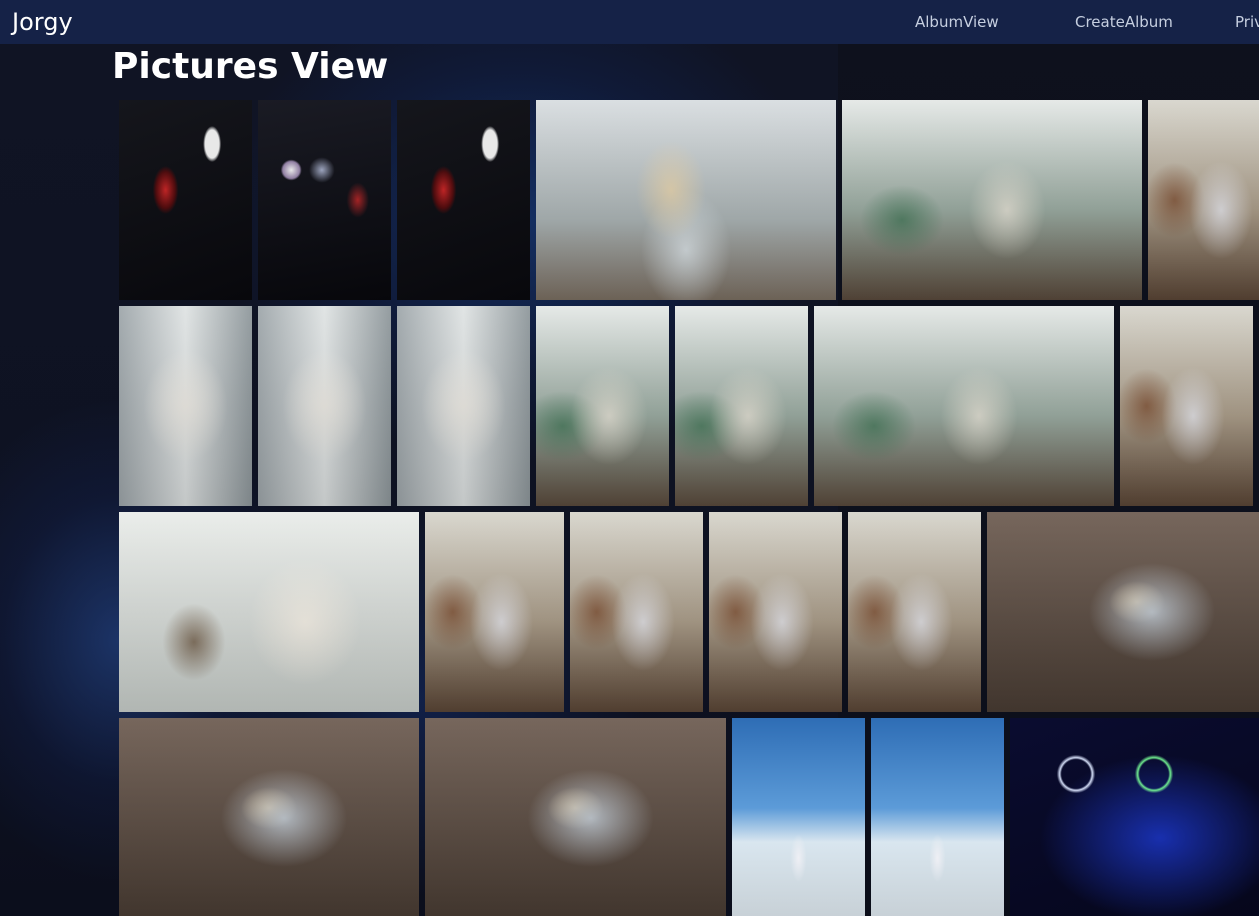 This screenshot has width=1259, height=916. I want to click on page-title: Pictures View, so click(250, 66).